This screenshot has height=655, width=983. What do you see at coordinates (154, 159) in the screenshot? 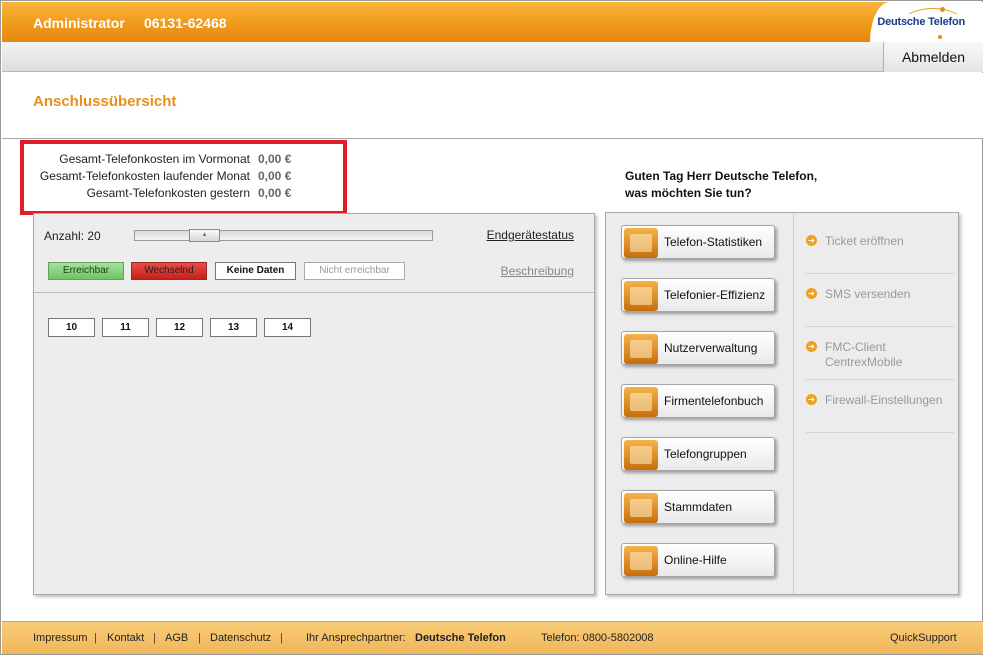
I see `cost-label: Gesamt-Telefonkosten im Vormonat` at bounding box center [154, 159].